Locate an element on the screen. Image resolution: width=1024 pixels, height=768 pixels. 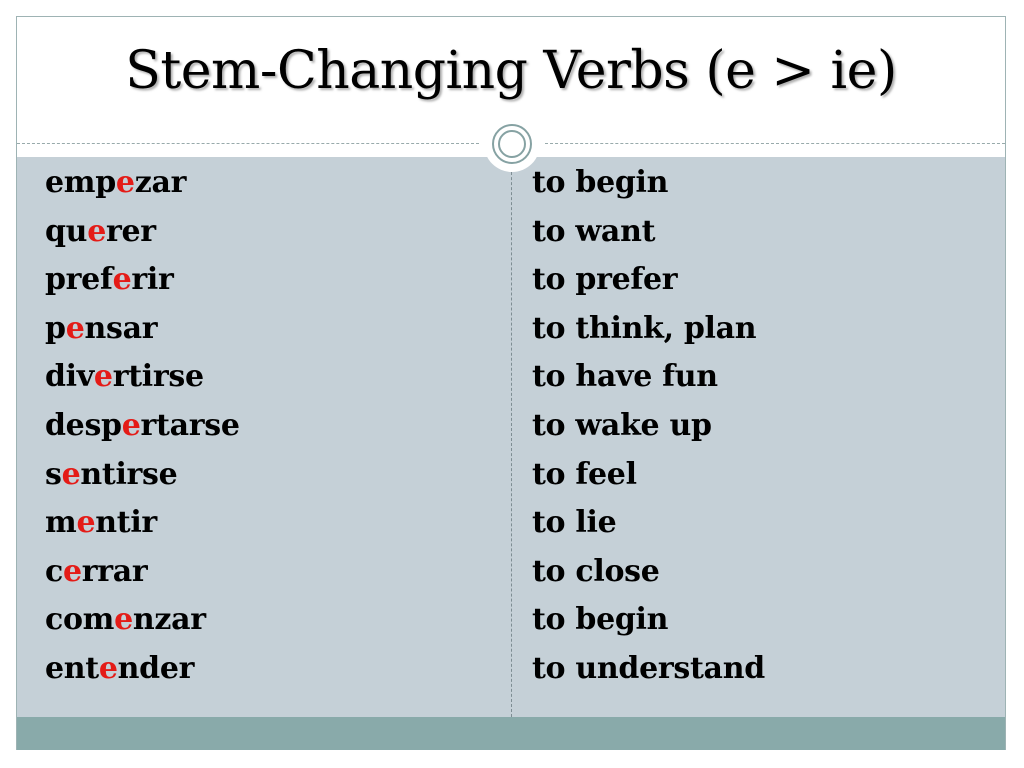
verb-item: entender is located at coordinates (120, 668).